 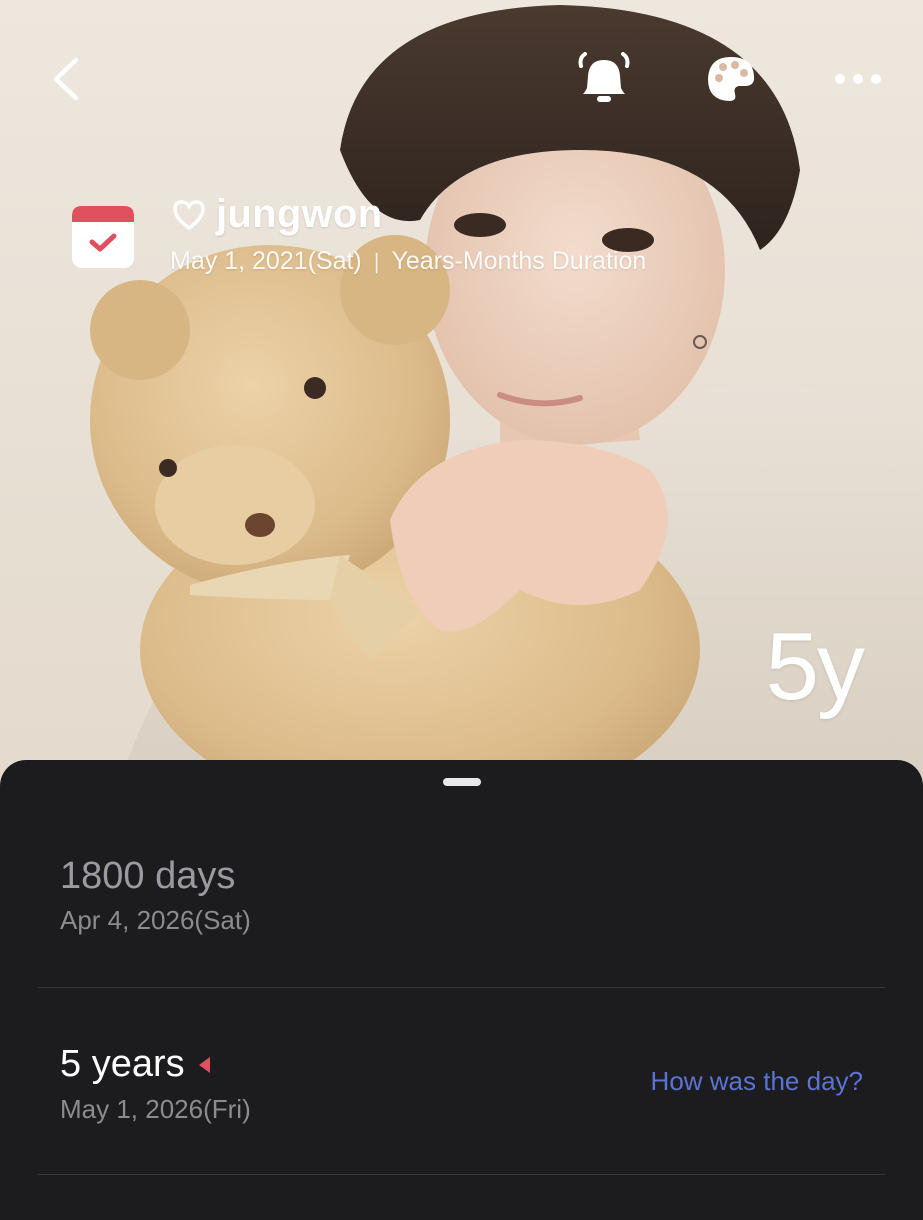 What do you see at coordinates (757, 1081) in the screenshot?
I see `how-was-the-day-link: How was the day?` at bounding box center [757, 1081].